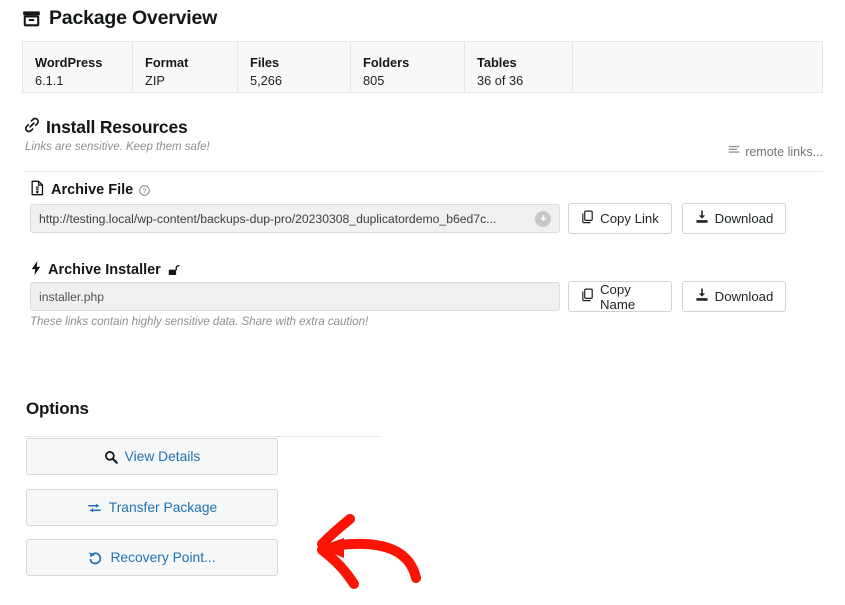  I want to click on column-value: ZIP, so click(155, 80).